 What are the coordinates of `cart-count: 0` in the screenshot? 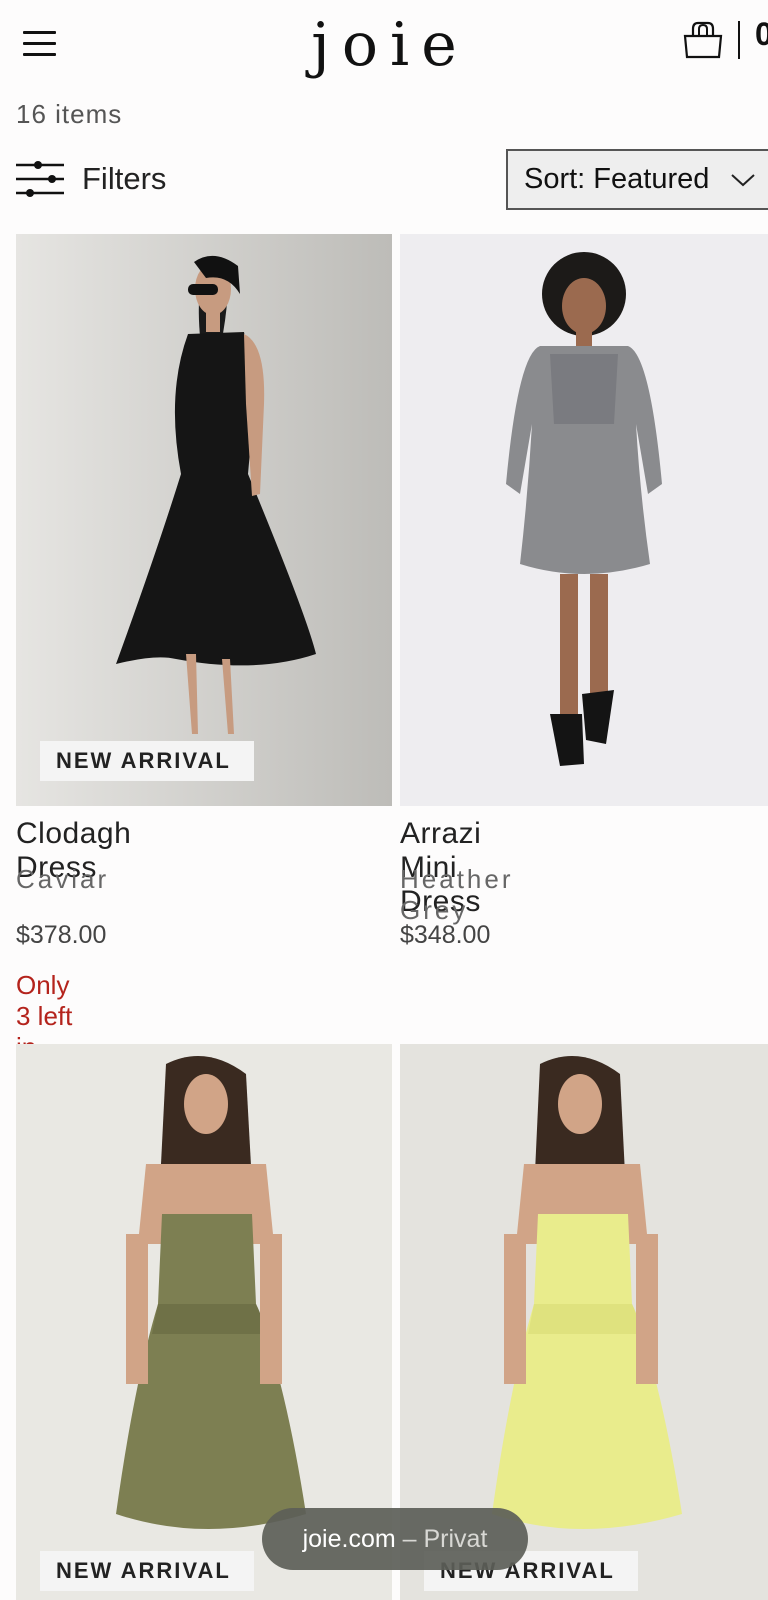 It's located at (761, 34).